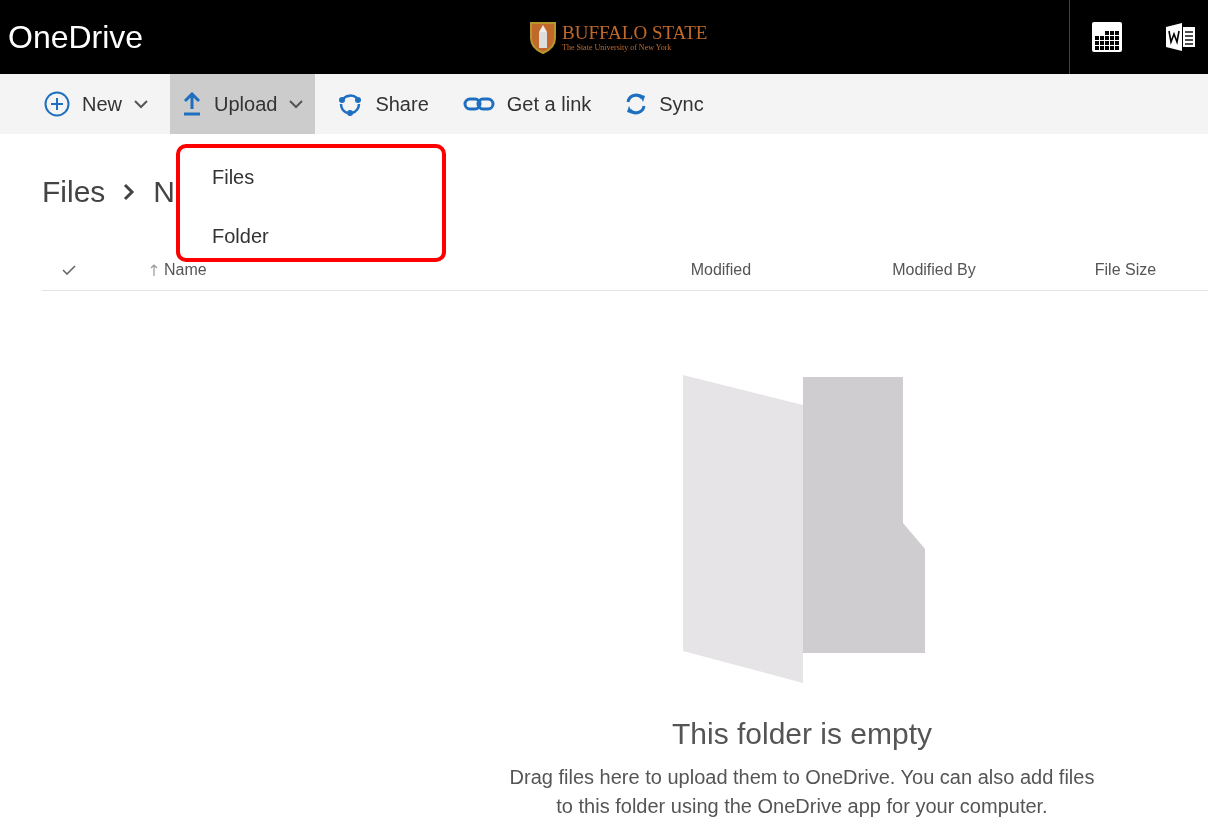  What do you see at coordinates (192, 104) in the screenshot?
I see `upload-icon` at bounding box center [192, 104].